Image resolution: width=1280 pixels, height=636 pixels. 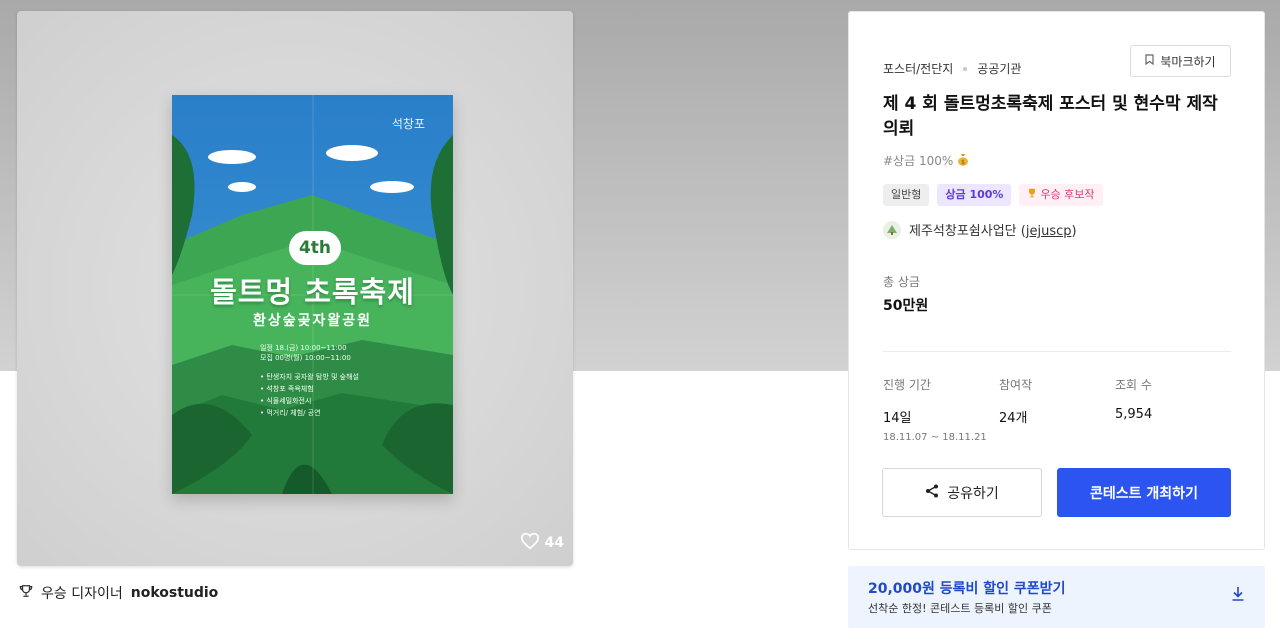 I want to click on heart-icon, so click(x=530, y=543).